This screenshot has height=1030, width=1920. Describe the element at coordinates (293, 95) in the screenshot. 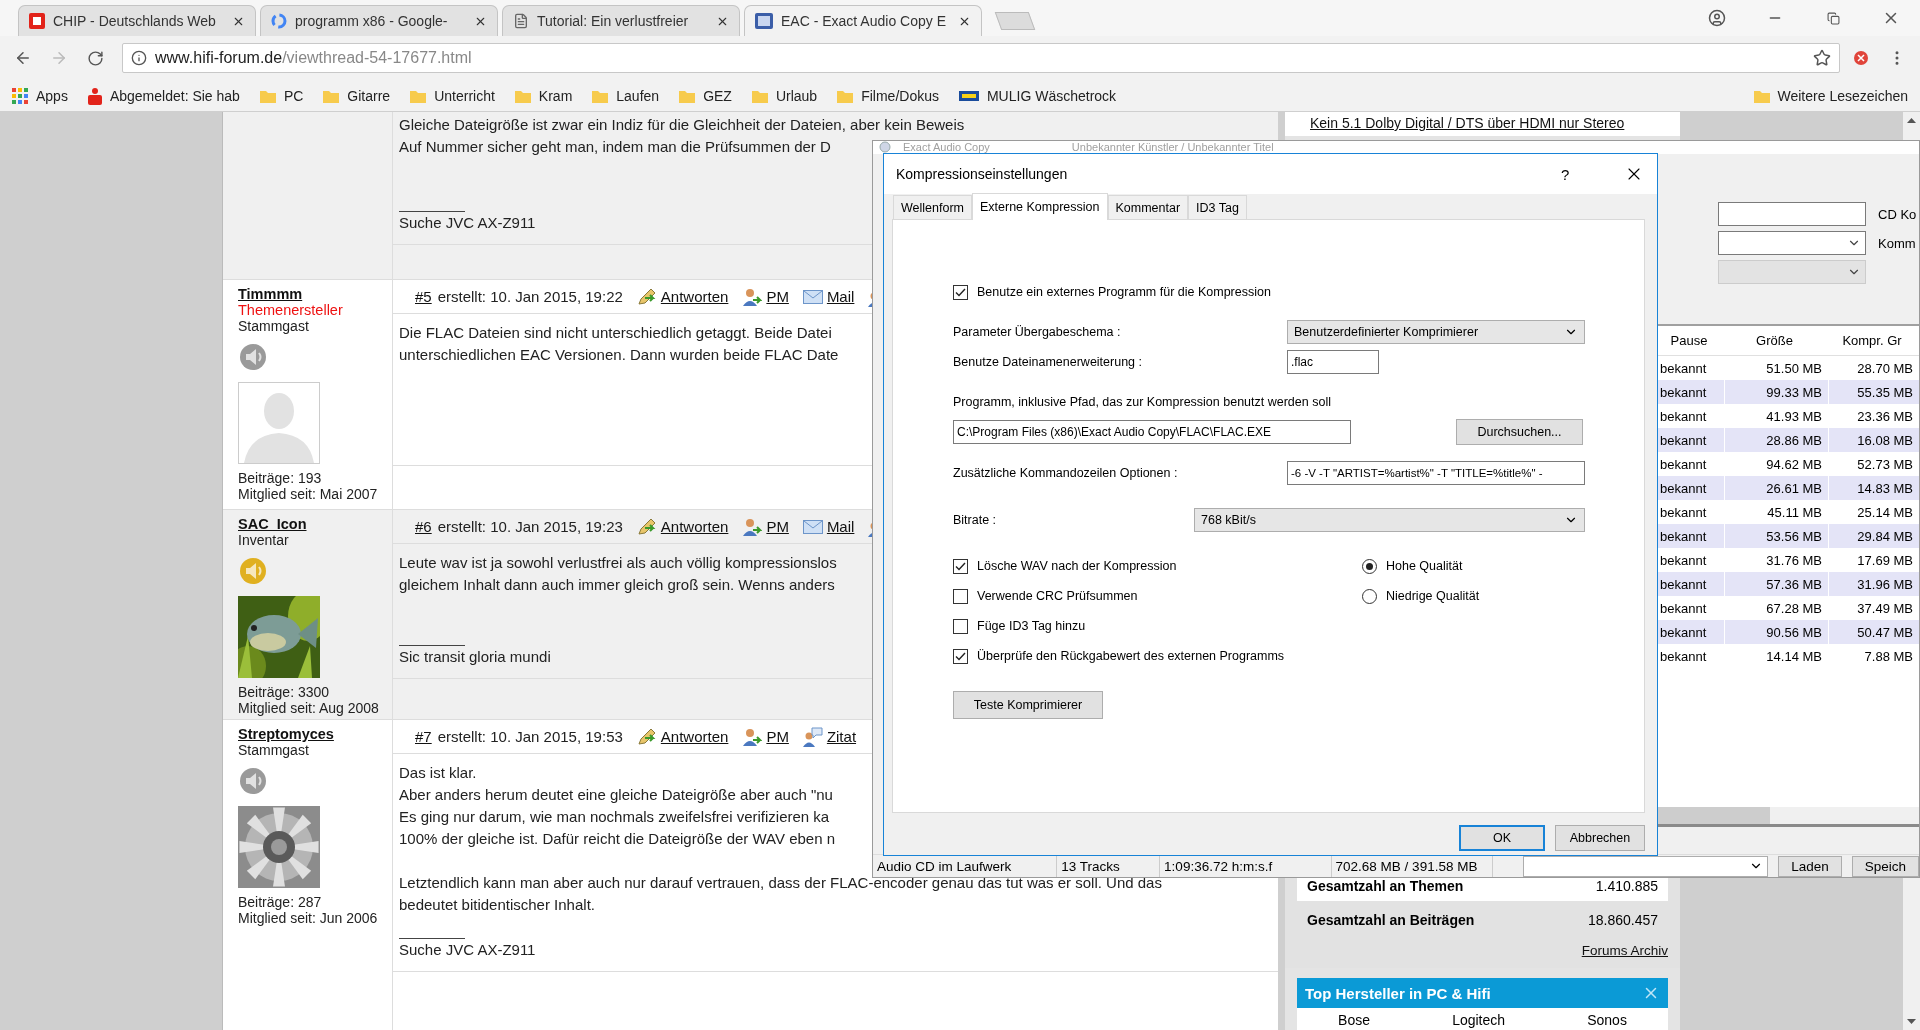

I see `bookmark-link: PC` at that location.